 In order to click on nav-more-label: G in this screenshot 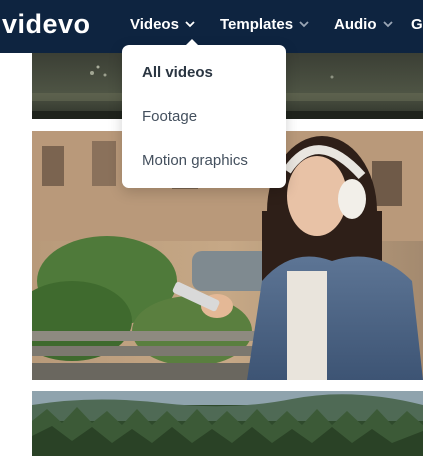, I will do `click(417, 24)`.